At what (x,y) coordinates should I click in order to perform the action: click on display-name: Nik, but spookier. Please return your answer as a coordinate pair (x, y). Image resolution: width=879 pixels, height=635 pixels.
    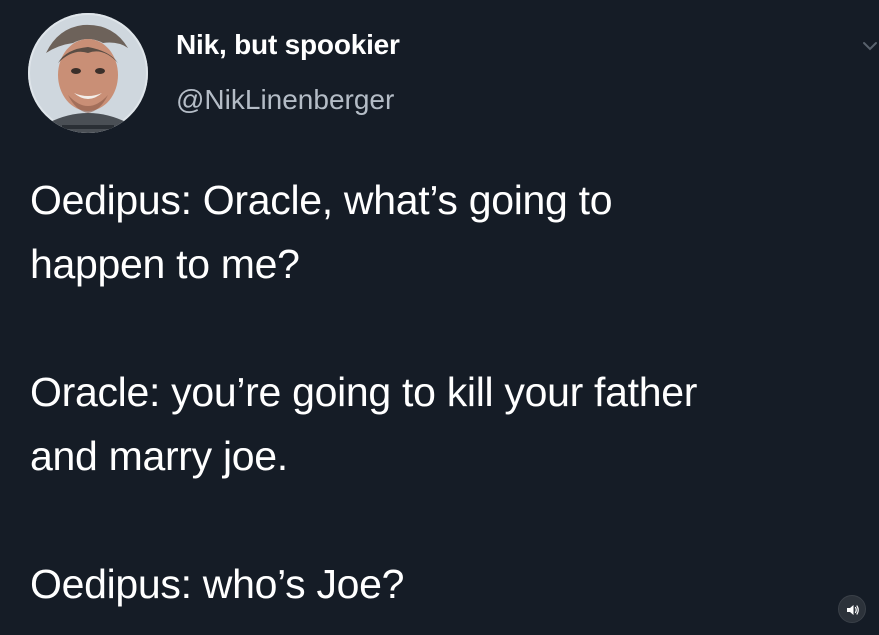
    Looking at the image, I should click on (288, 45).